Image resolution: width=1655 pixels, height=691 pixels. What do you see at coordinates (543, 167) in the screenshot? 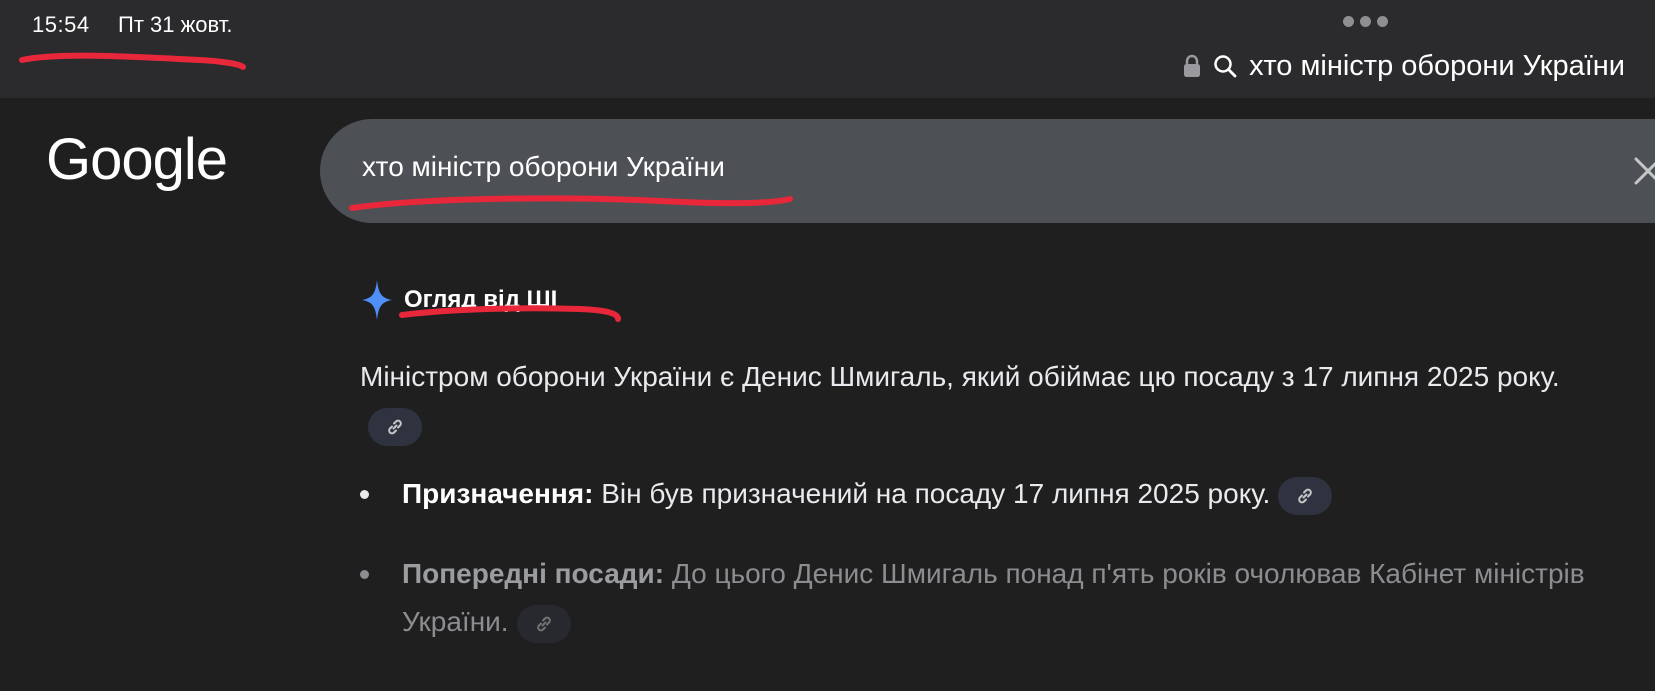
I see `search-input: хто міністр оборони України` at bounding box center [543, 167].